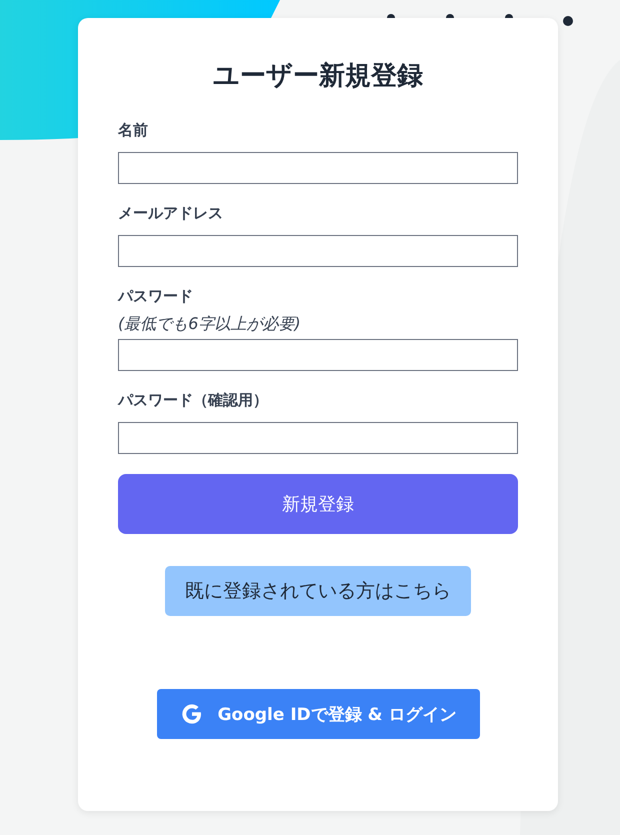 The height and width of the screenshot is (835, 620). I want to click on field-label: メールアドレス, so click(171, 213).